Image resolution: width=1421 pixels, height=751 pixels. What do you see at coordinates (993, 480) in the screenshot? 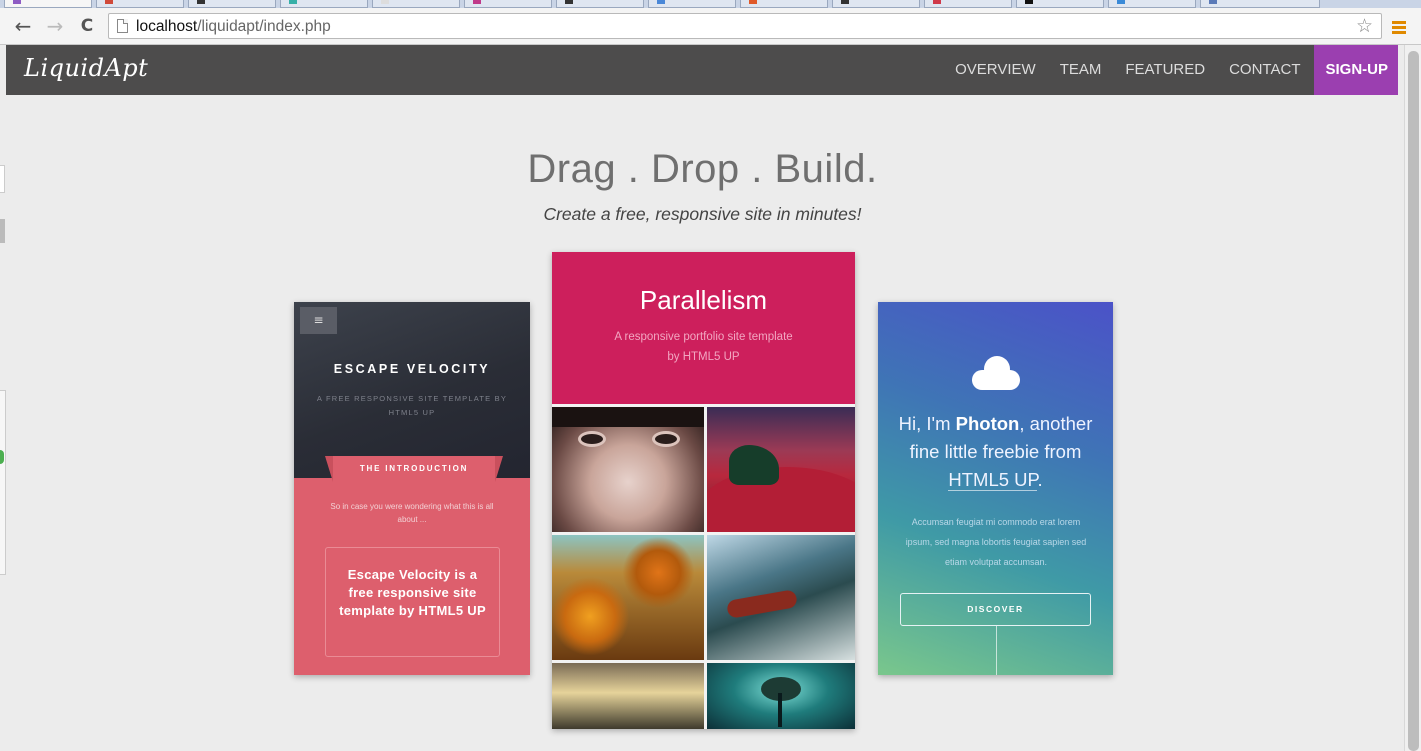
I see `html5up-link: HTML5 UP` at bounding box center [993, 480].